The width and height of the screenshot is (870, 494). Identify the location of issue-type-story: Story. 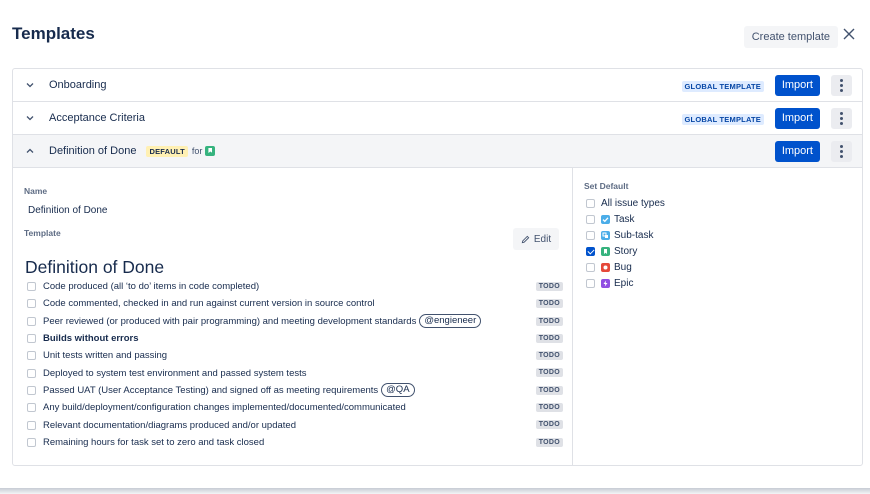
(625, 251).